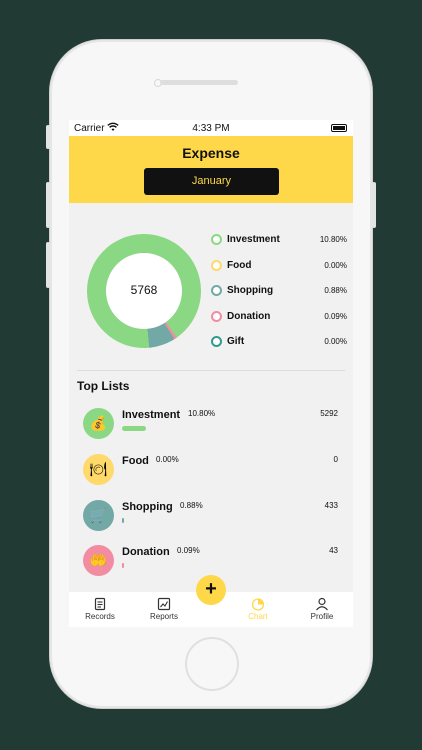 The height and width of the screenshot is (750, 422). I want to click on donut-total-value: 5768, so click(144, 290).